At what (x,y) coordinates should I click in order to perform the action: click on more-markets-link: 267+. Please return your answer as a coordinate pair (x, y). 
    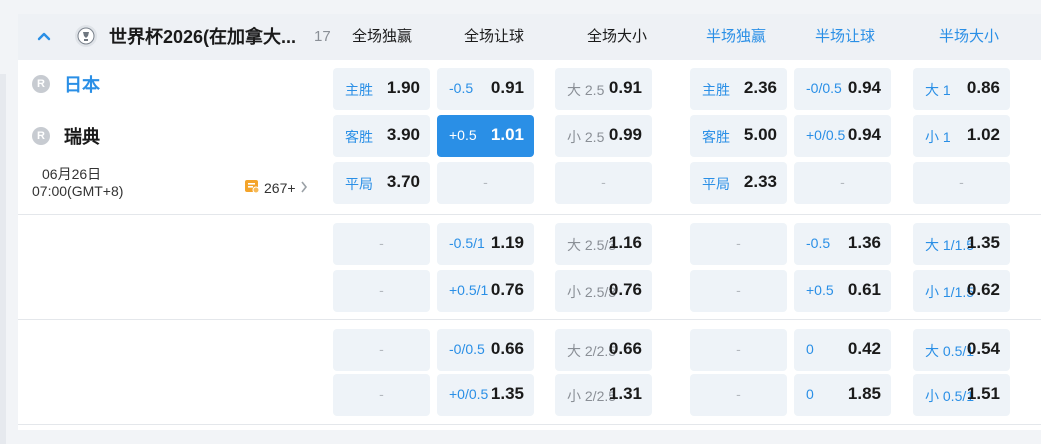
    Looking at the image, I should click on (276, 187).